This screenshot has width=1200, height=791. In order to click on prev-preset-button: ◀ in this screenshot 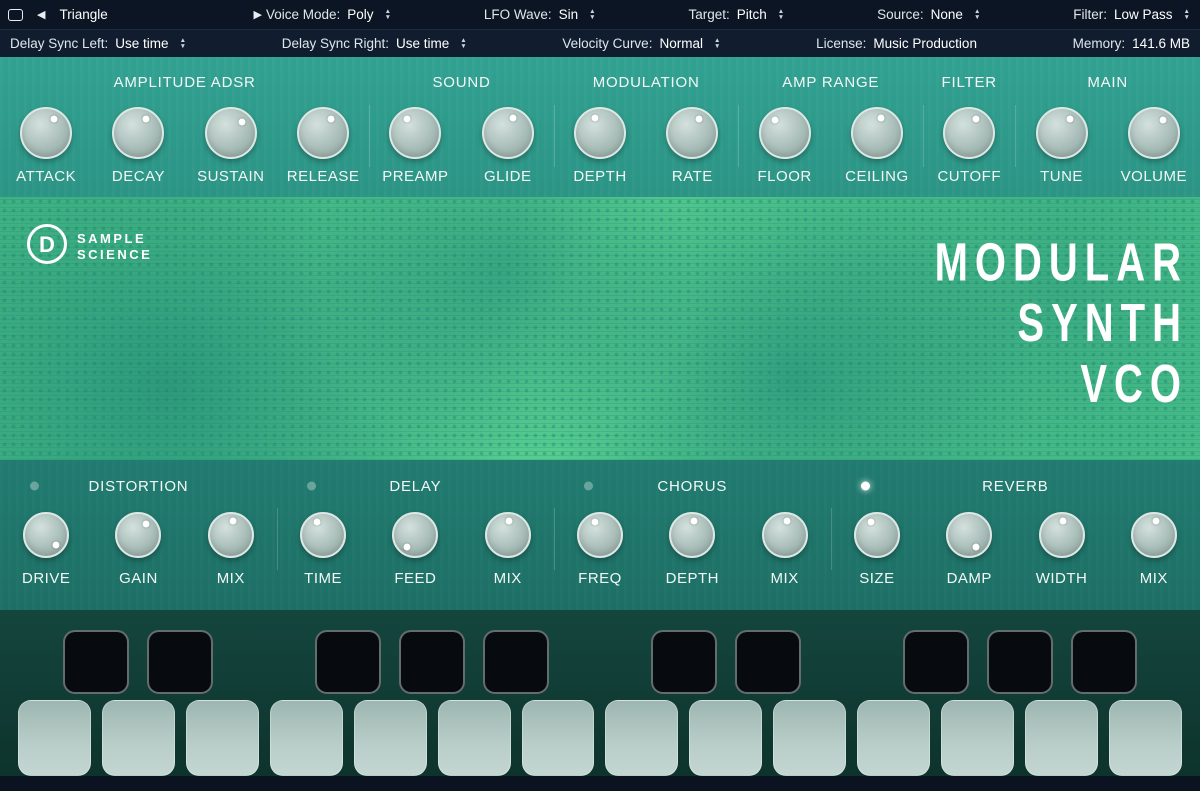, I will do `click(41, 14)`.